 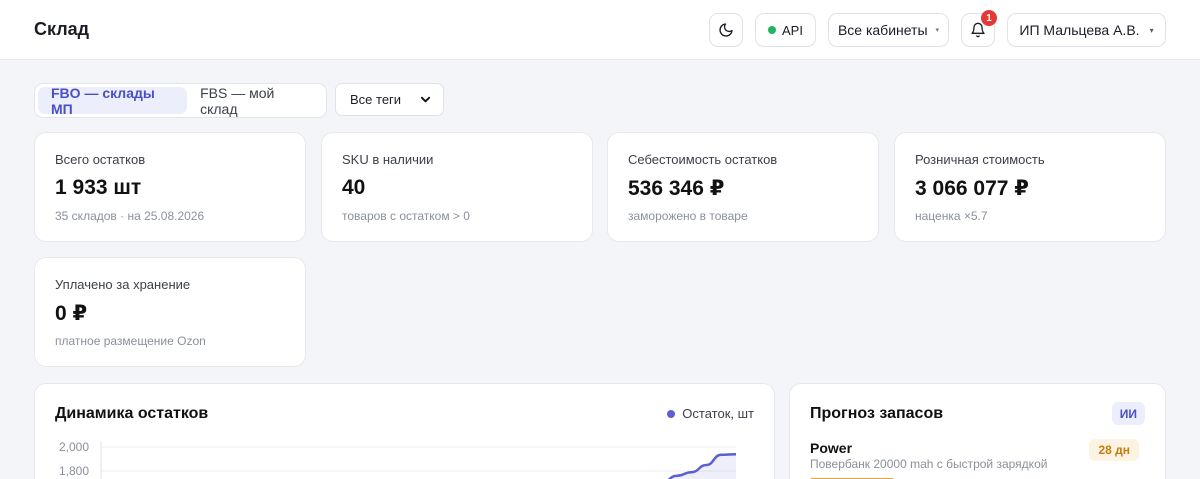 What do you see at coordinates (989, 18) in the screenshot?
I see `notifications-badge: 1` at bounding box center [989, 18].